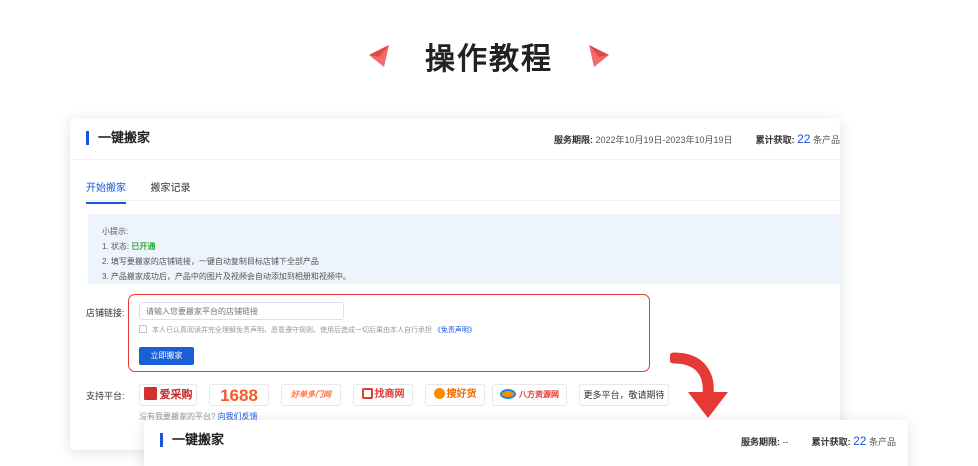 The height and width of the screenshot is (466, 978). I want to click on platform-label: 找商网, so click(389, 394).